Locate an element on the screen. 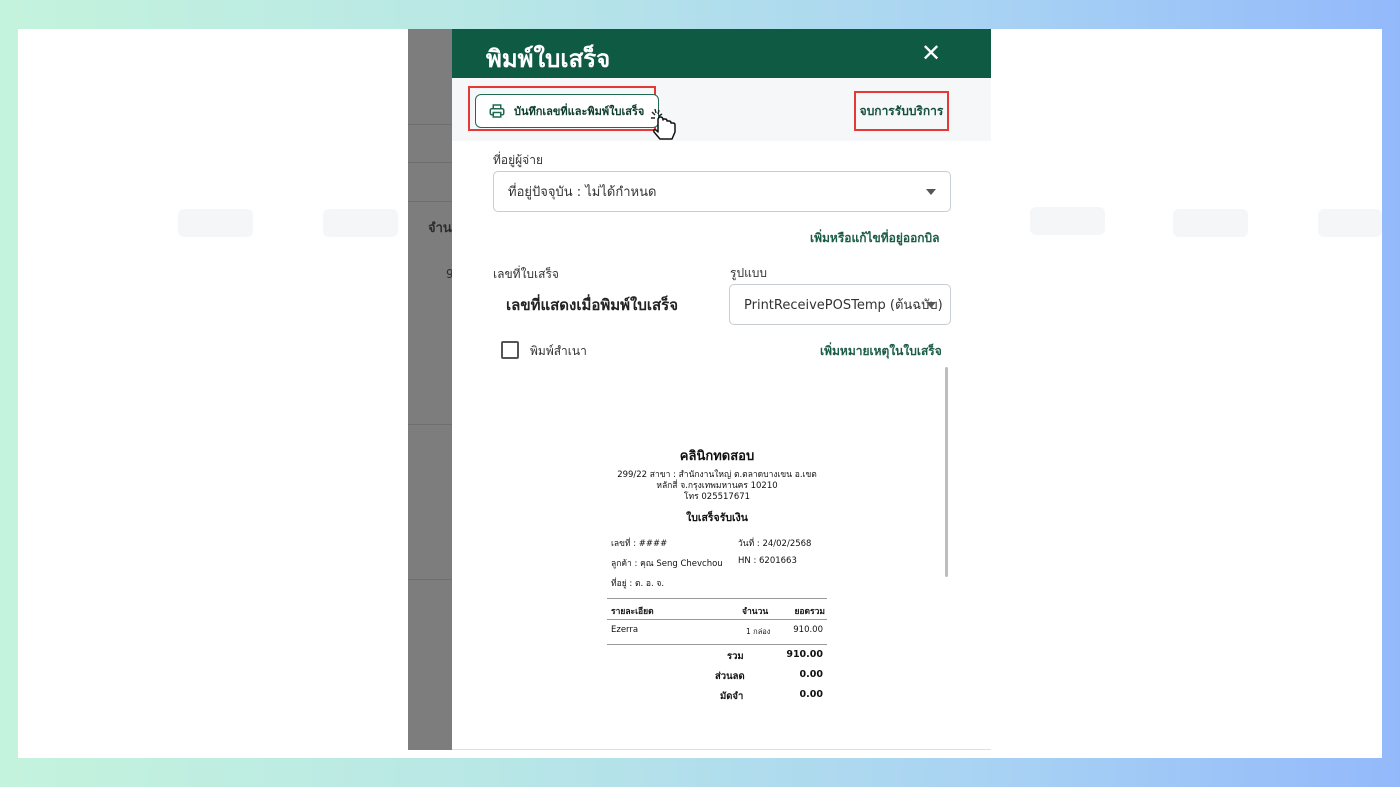 This screenshot has width=1400, height=787. deposit-label: มัดจำ is located at coordinates (732, 696).